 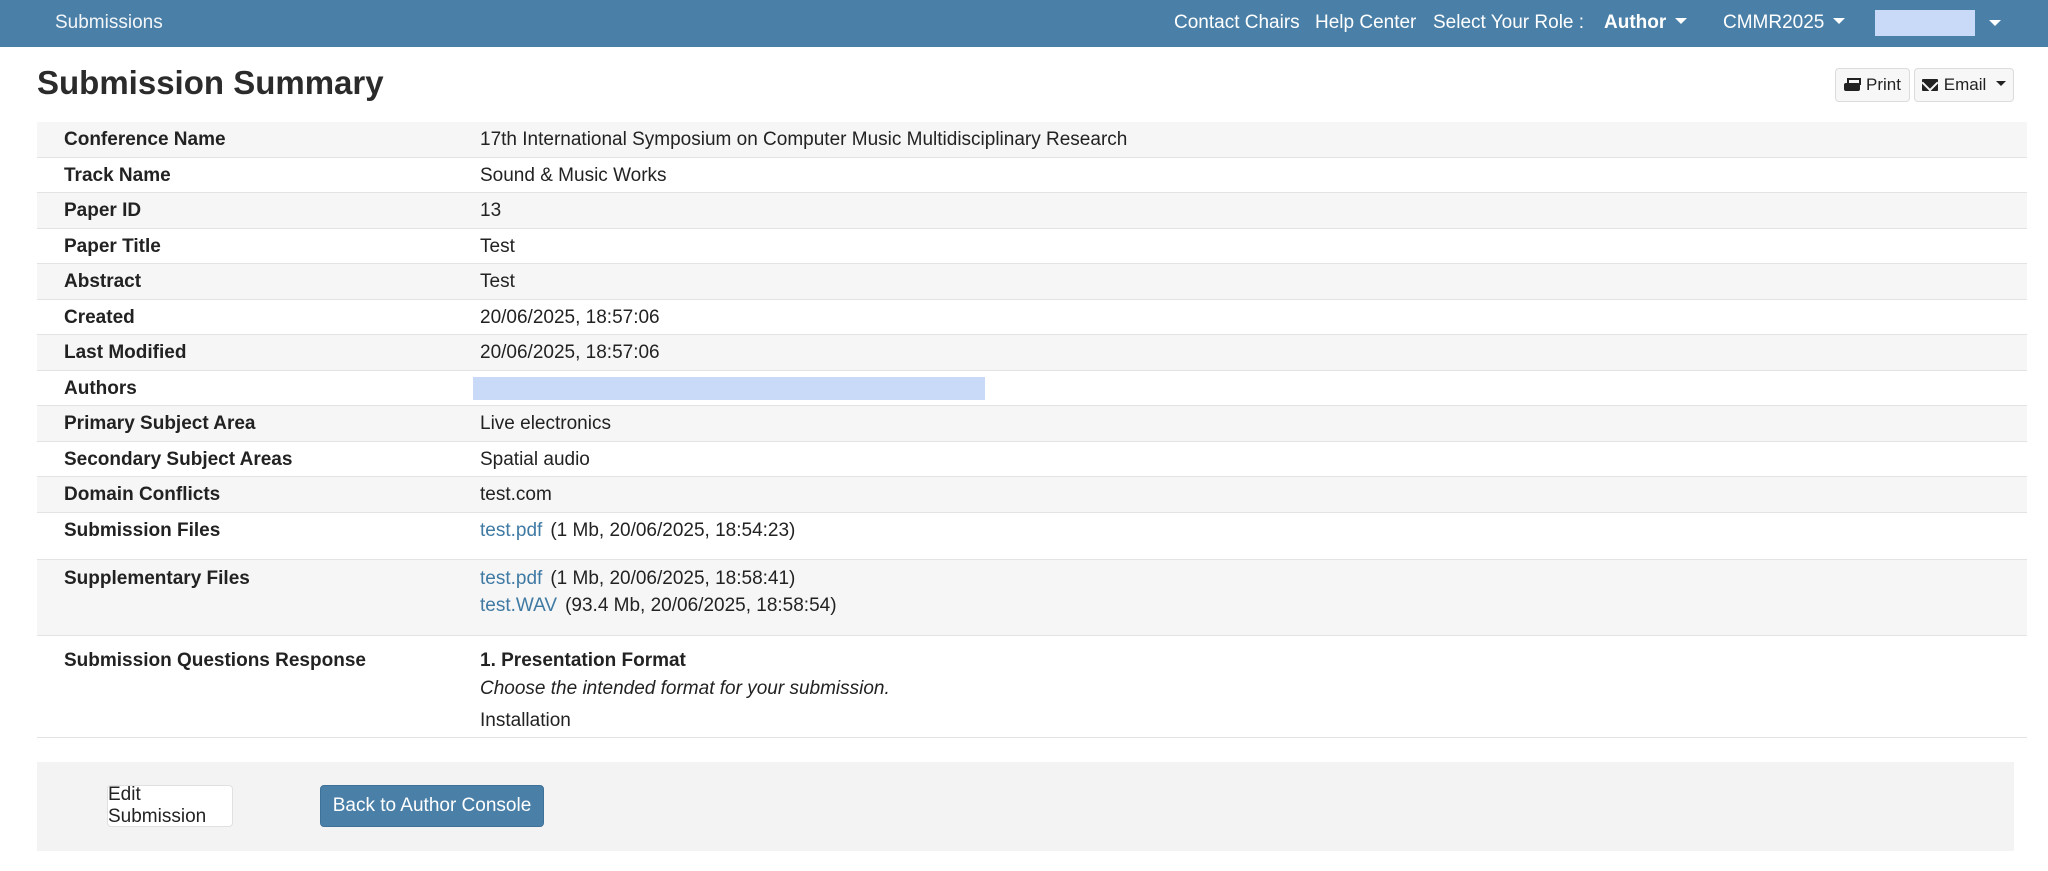 What do you see at coordinates (525, 720) in the screenshot?
I see `question-answer: Installation` at bounding box center [525, 720].